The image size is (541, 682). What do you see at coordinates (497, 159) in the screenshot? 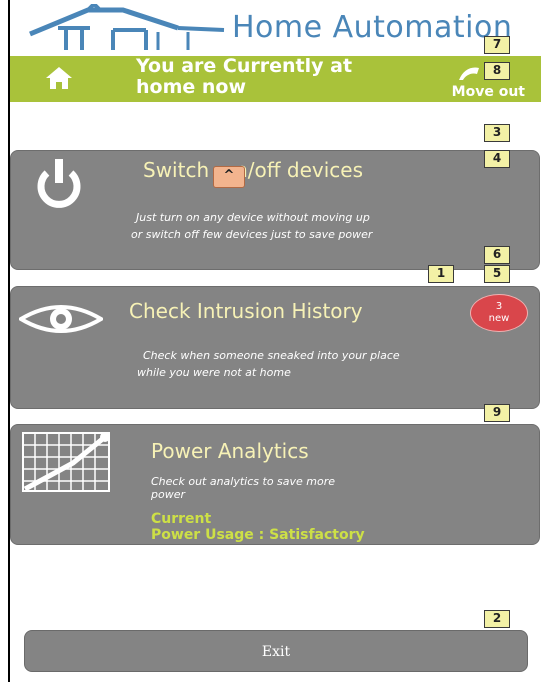
I see `badge-4: 4` at bounding box center [497, 159].